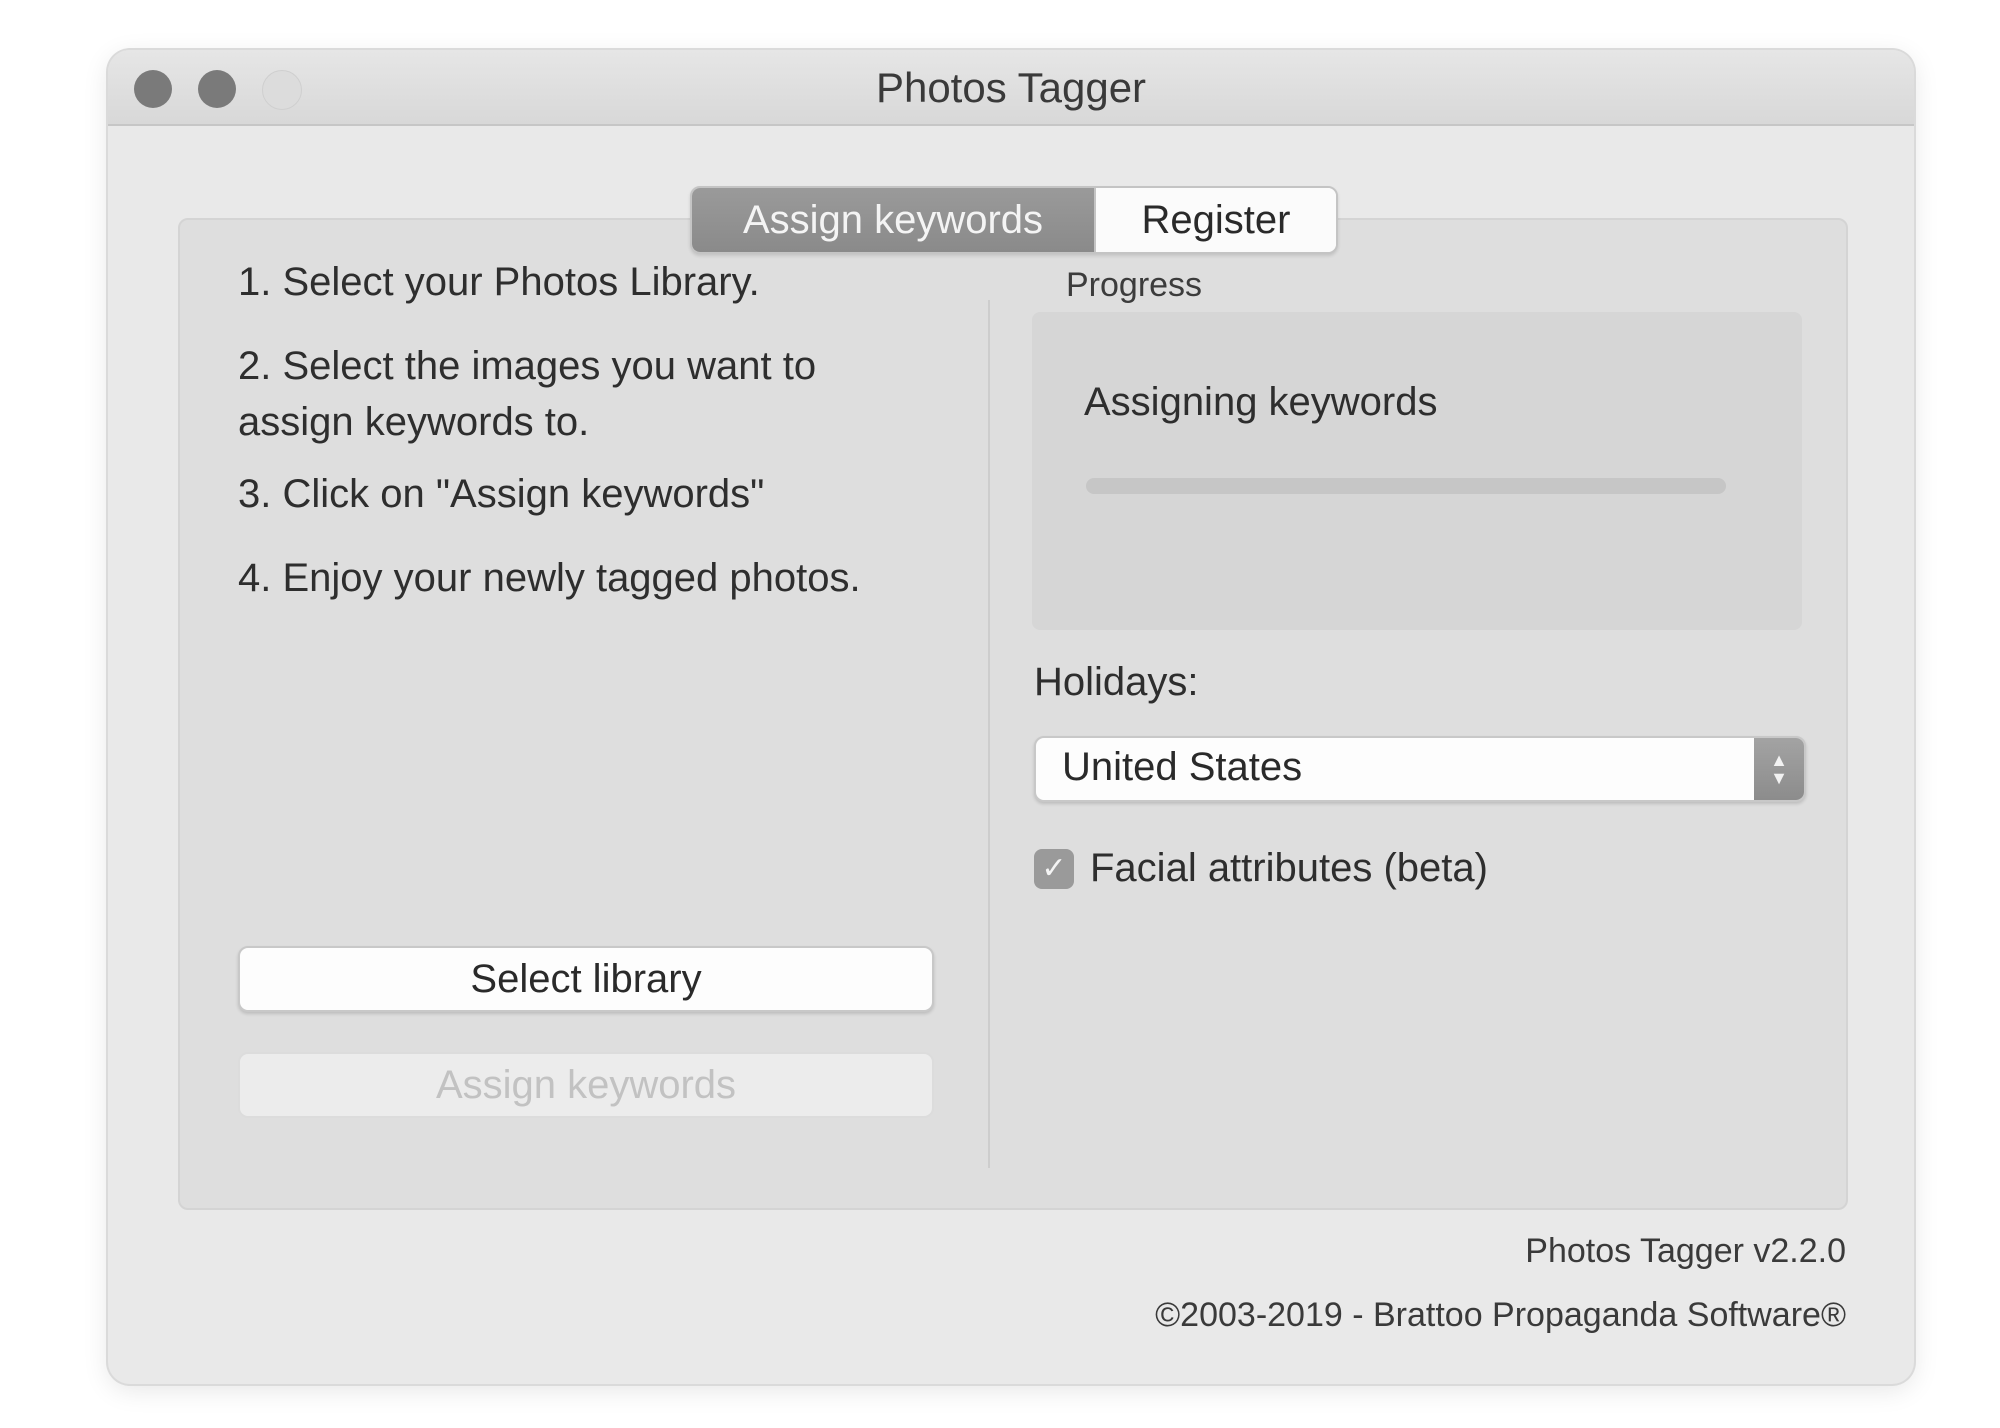 The image size is (2000, 1428). What do you see at coordinates (1134, 285) in the screenshot?
I see `progress-group-label: Progress` at bounding box center [1134, 285].